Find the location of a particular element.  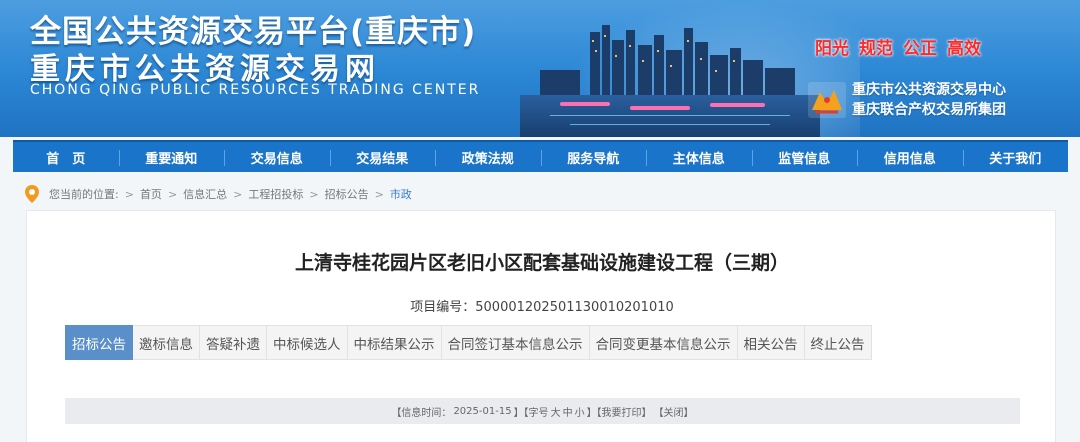

nav-item-policies: 政策法规 is located at coordinates (488, 157).